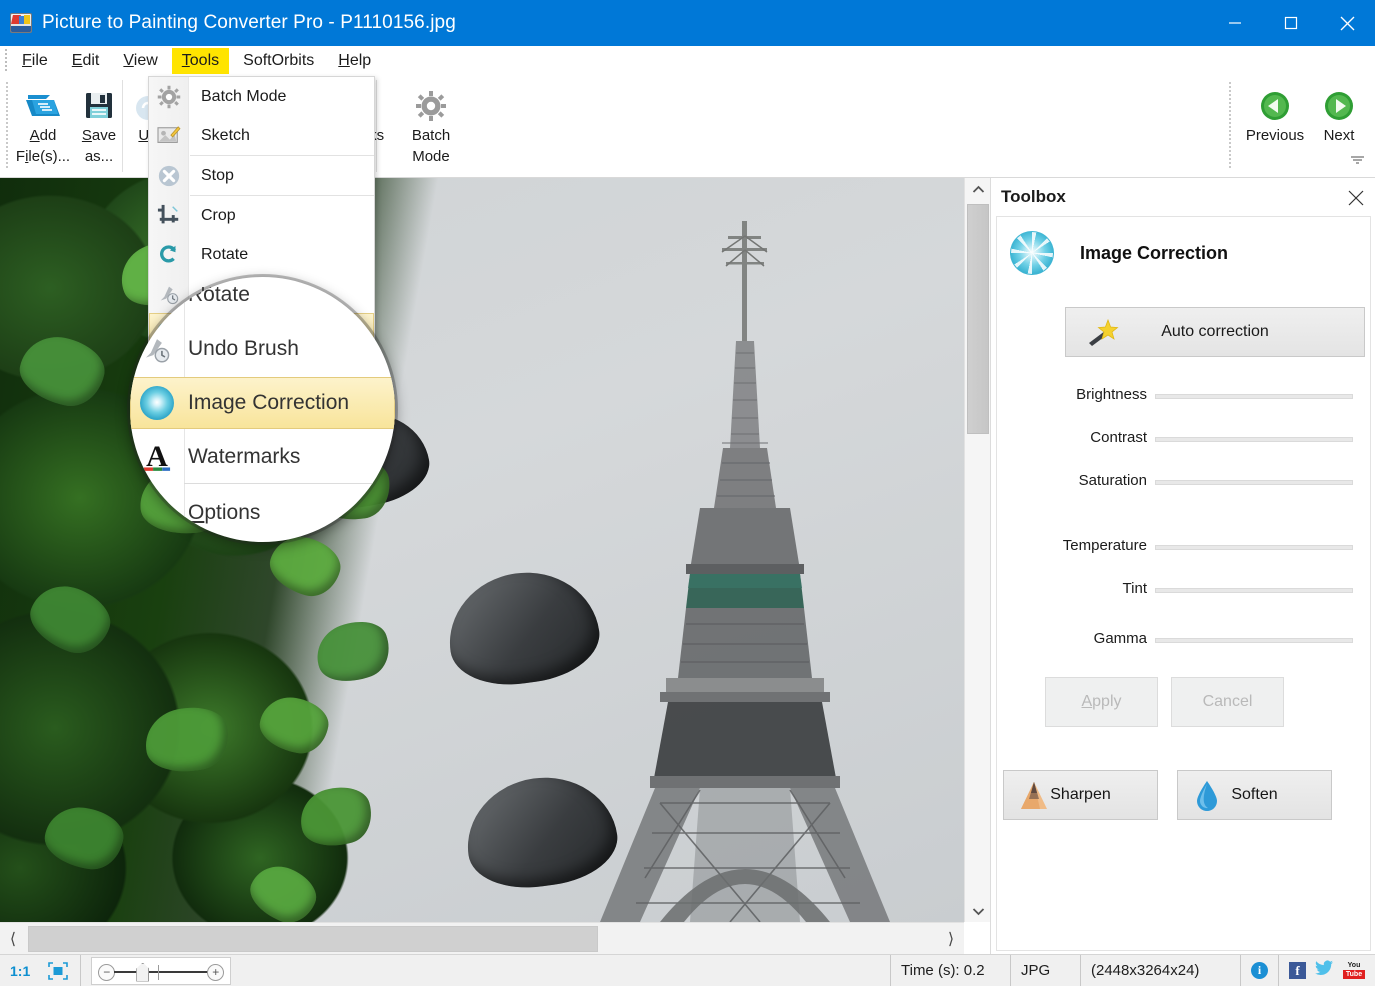 The height and width of the screenshot is (986, 1375). I want to click on add-files-icon, so click(43, 102).